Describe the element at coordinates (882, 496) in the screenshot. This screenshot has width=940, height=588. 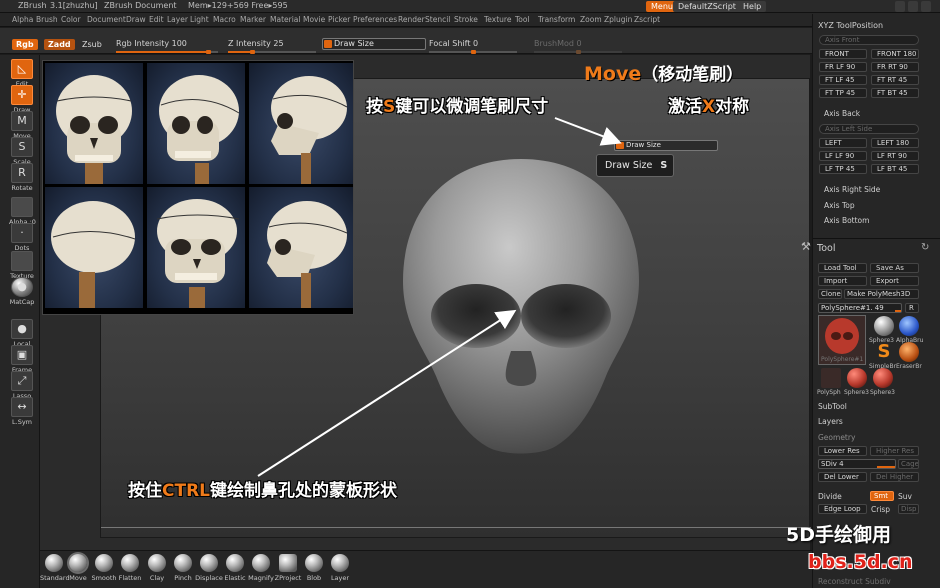
I see `smt-toggle: Smt` at that location.